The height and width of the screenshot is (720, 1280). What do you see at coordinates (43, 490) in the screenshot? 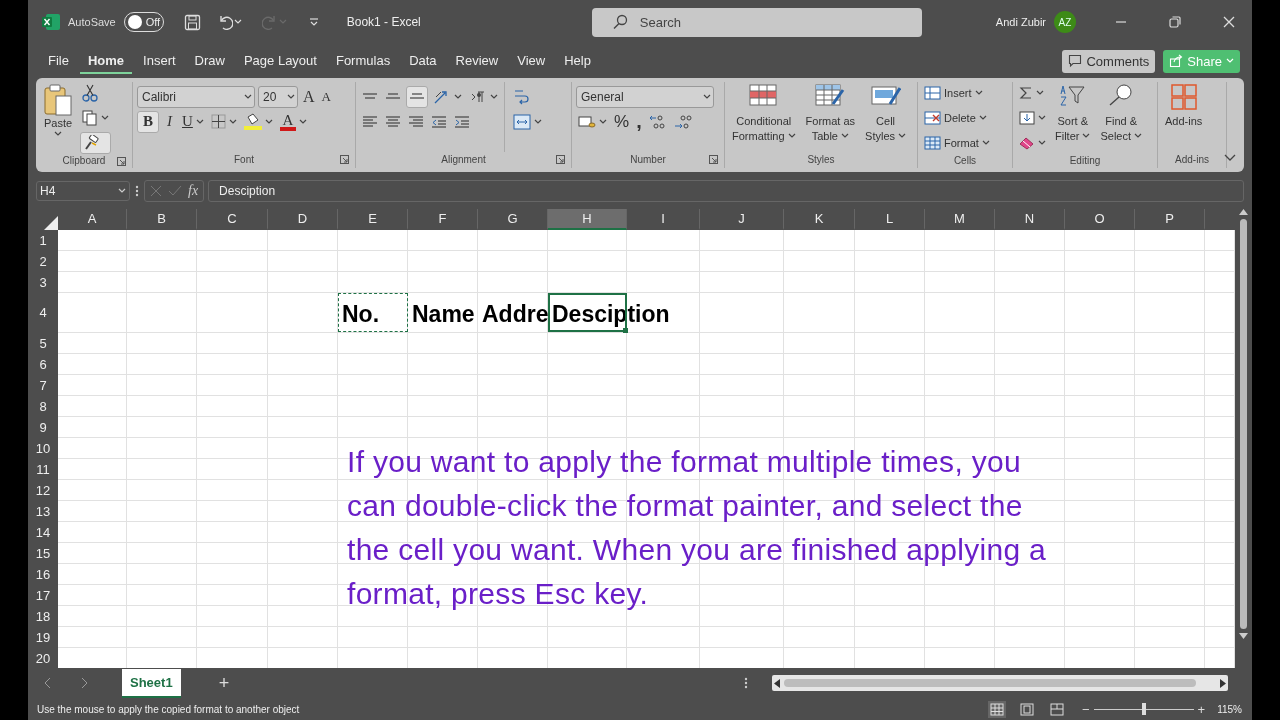
I see `row-header: 12` at bounding box center [43, 490].